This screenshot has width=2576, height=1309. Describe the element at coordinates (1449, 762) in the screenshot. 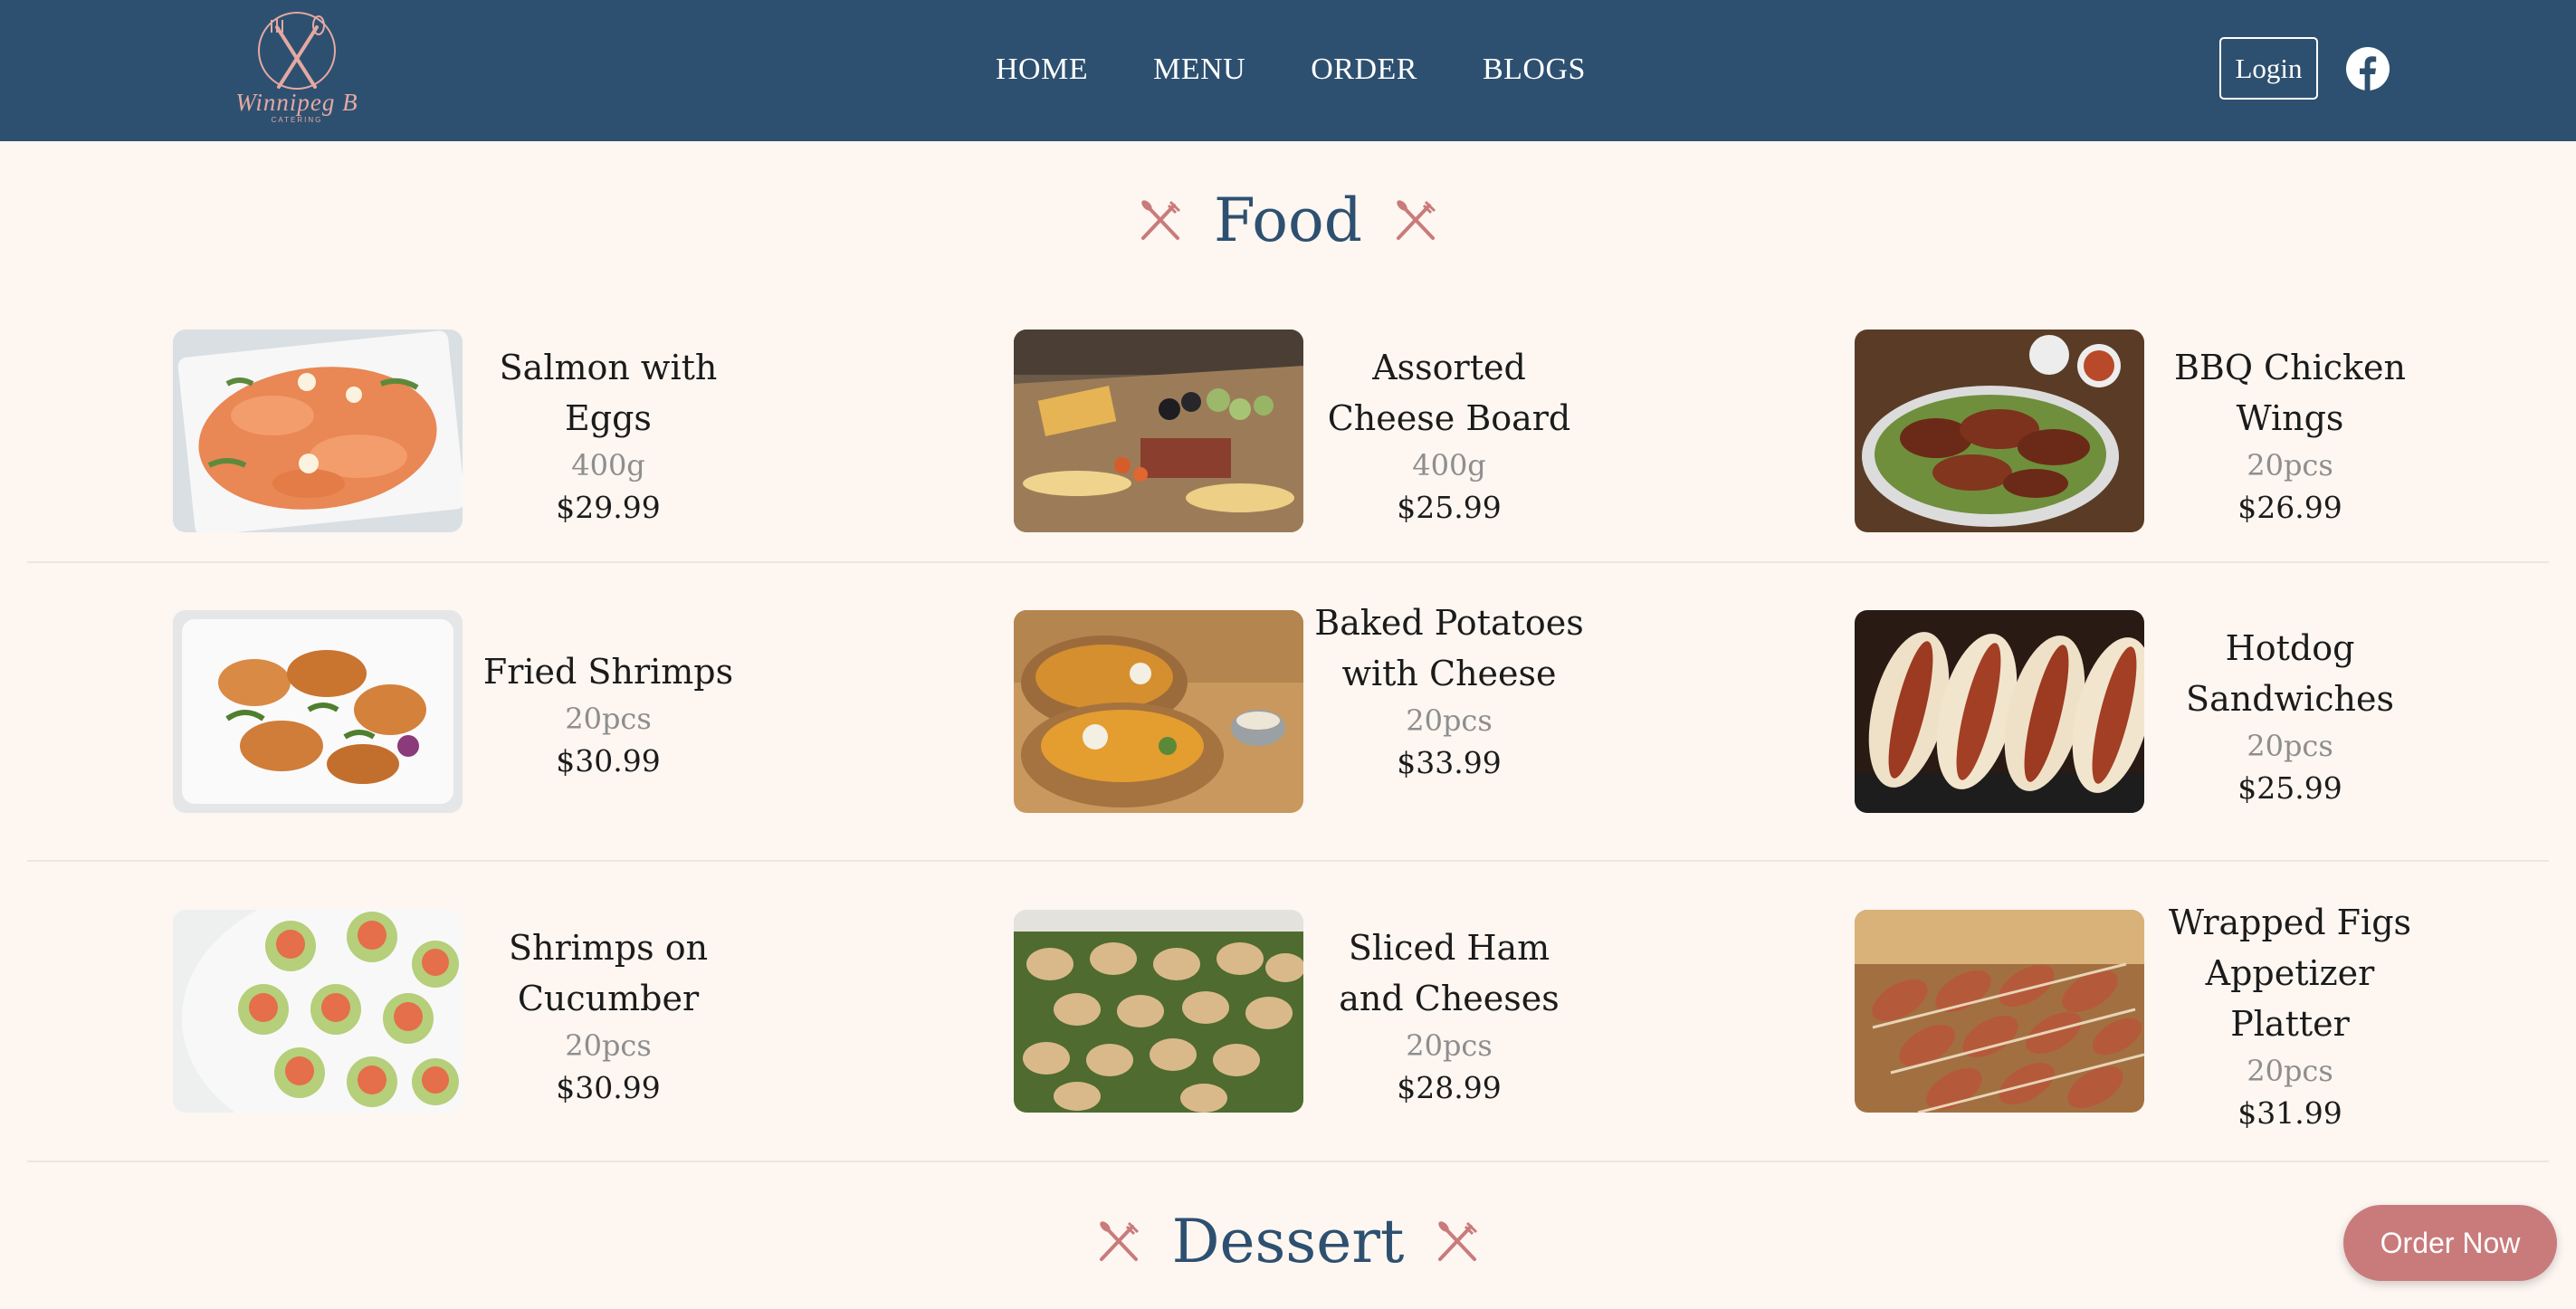

I see `item-price: $33.99` at that location.